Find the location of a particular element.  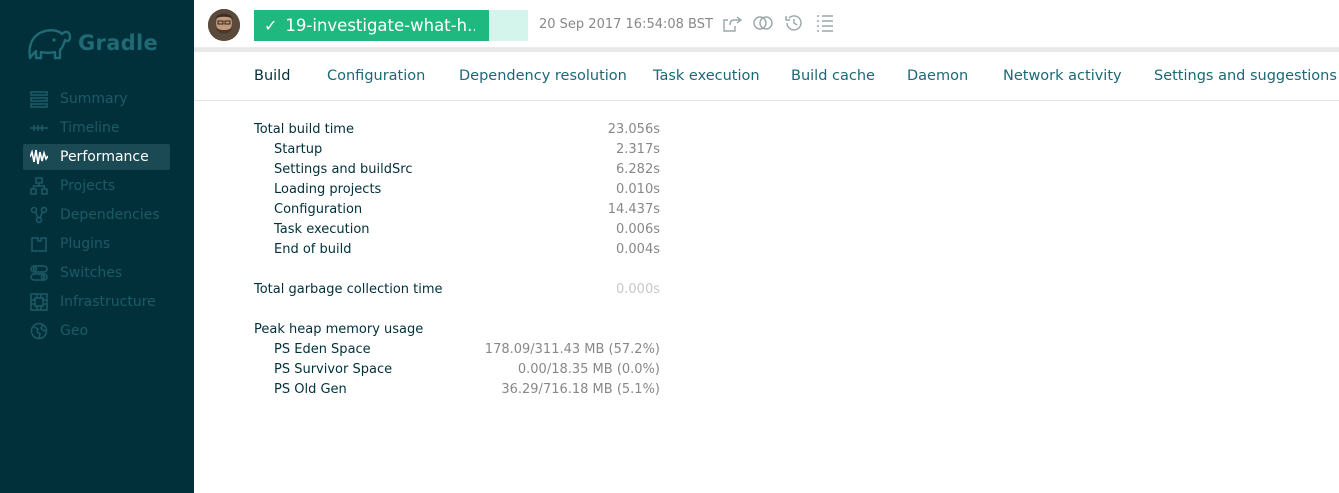

plugins-icon is located at coordinates (39, 244).